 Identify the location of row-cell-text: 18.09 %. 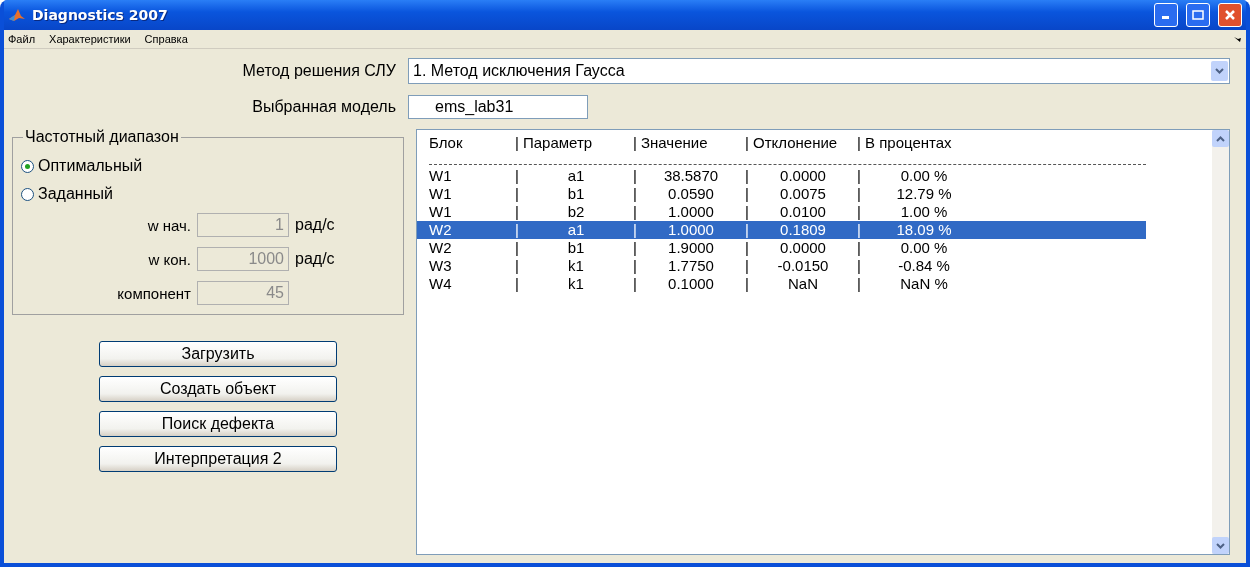
(924, 230).